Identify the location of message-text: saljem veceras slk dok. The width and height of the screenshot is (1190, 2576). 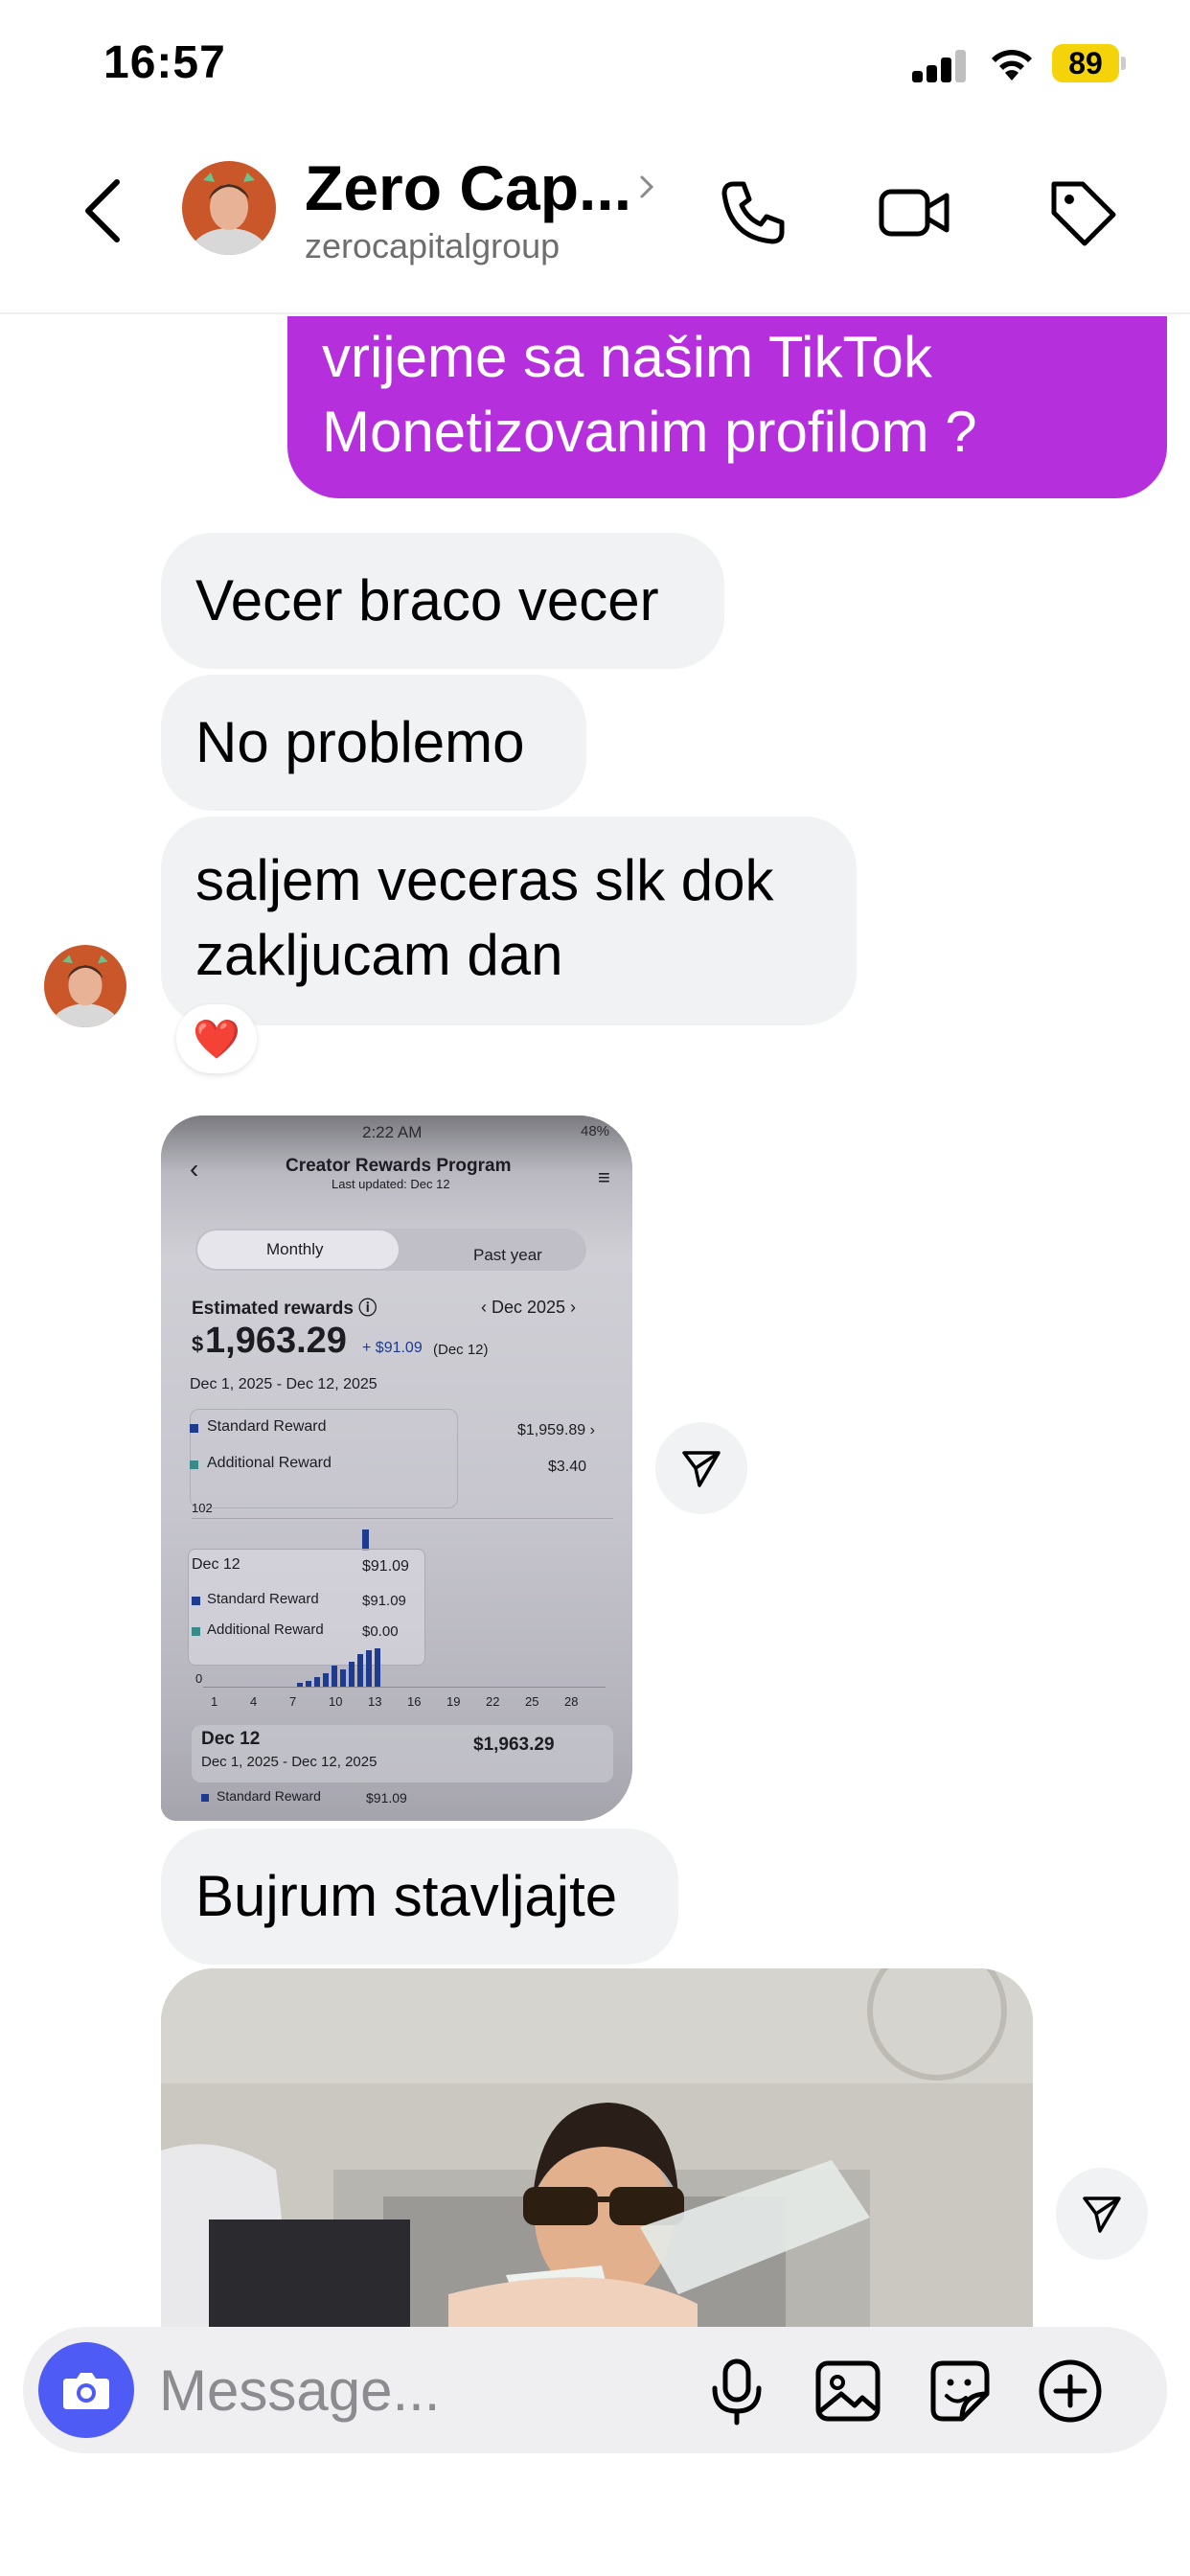
(484, 880).